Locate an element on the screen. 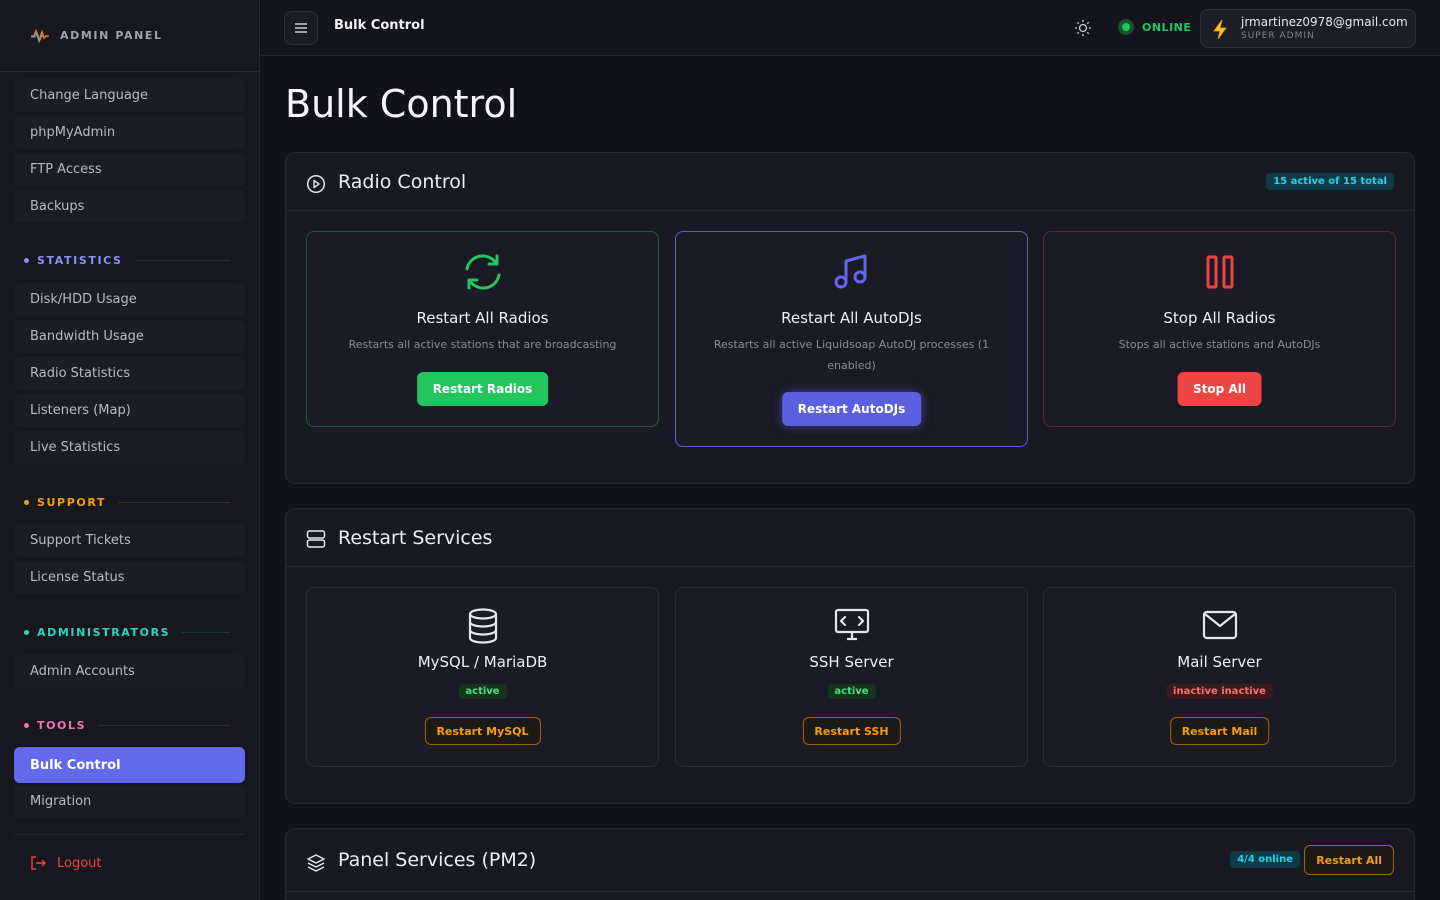  restart-mail-button: Restart Mail is located at coordinates (1219, 731).